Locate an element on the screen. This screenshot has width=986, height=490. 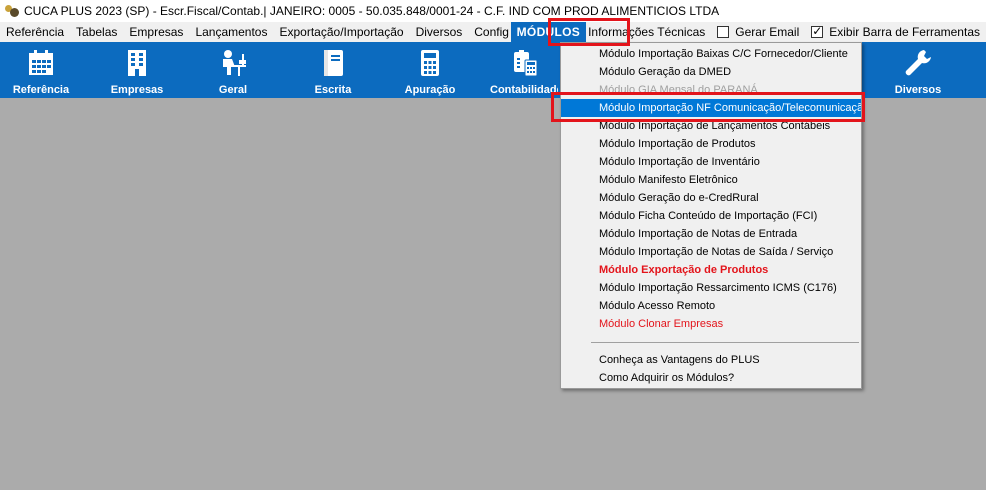
gerar-email-checkbox is located at coordinates (723, 32).